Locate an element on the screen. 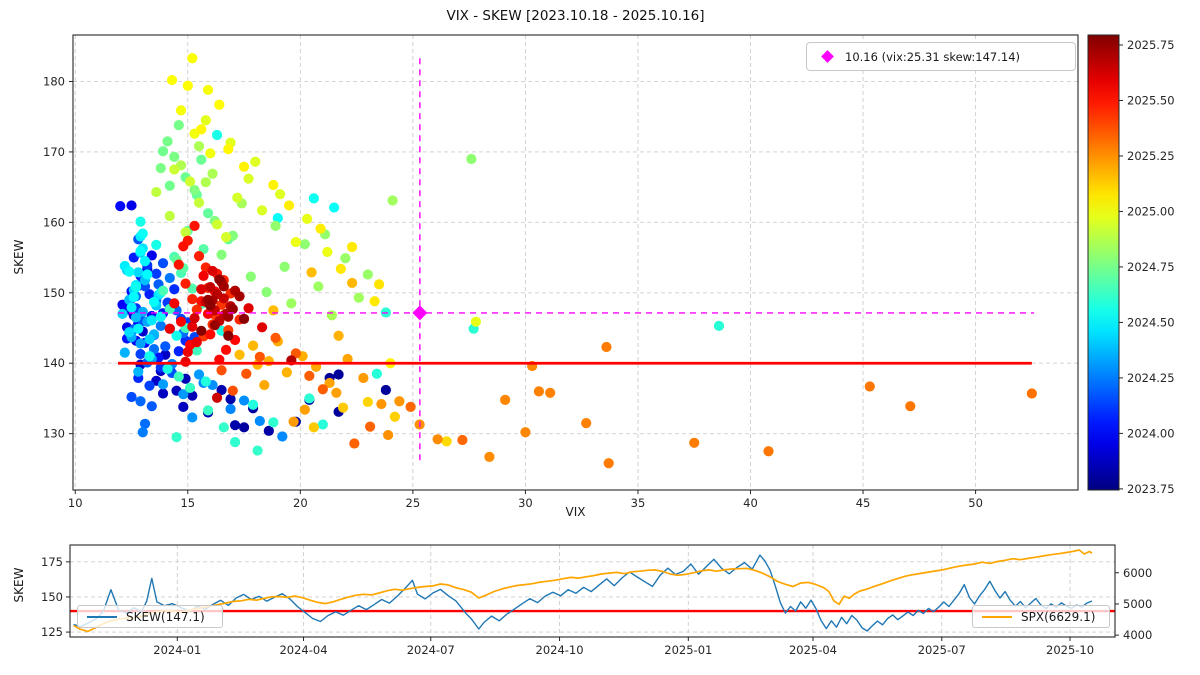  ts-x-tick-label: 2025-07 is located at coordinates (942, 650).